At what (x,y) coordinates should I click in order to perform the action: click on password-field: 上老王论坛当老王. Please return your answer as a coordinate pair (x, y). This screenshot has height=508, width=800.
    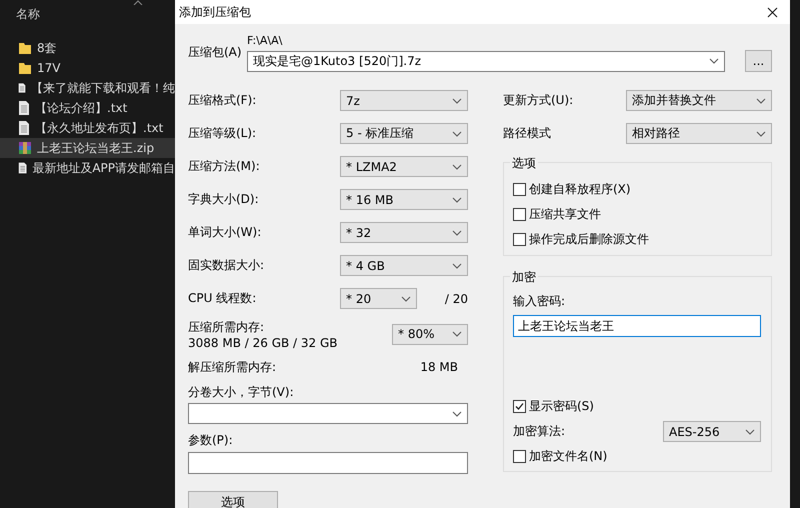
    Looking at the image, I should click on (637, 326).